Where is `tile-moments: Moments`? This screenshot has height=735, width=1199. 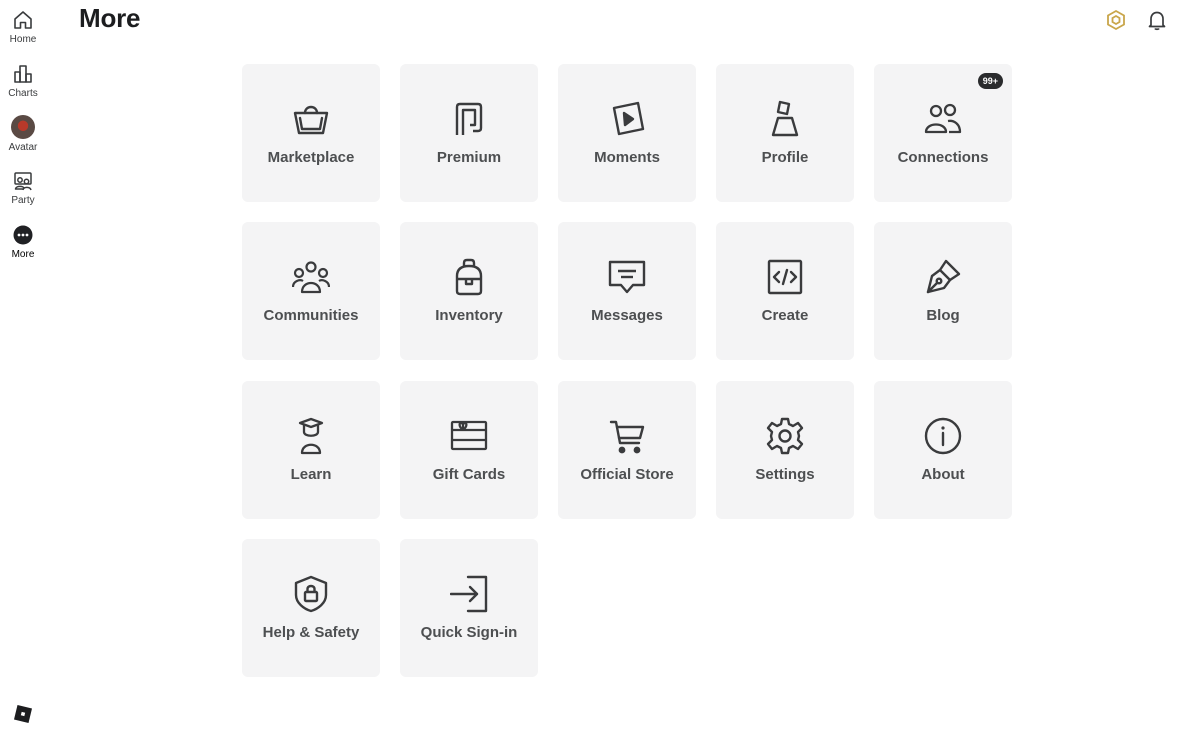
tile-moments: Moments is located at coordinates (627, 133).